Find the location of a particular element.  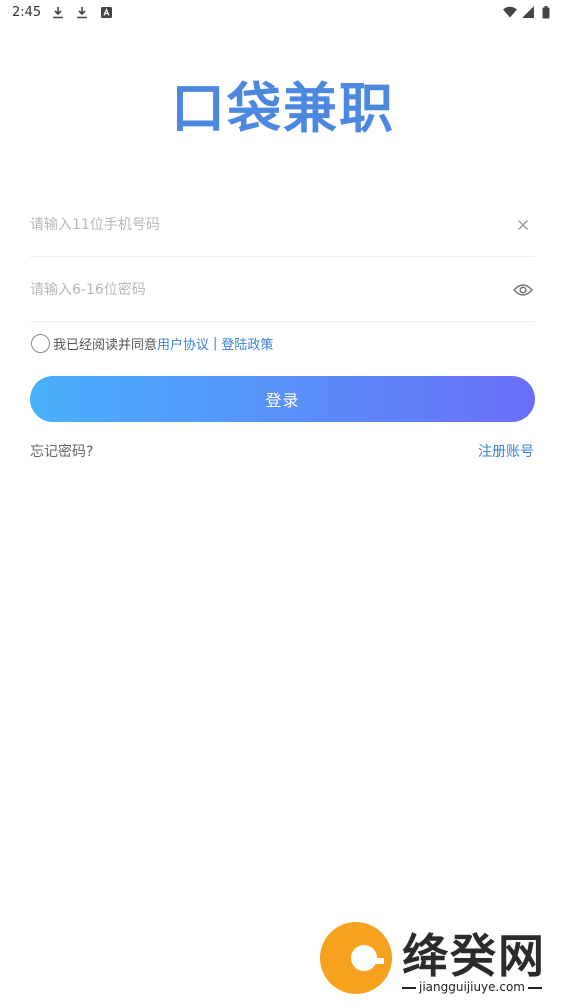

phone-input is located at coordinates (267, 224).